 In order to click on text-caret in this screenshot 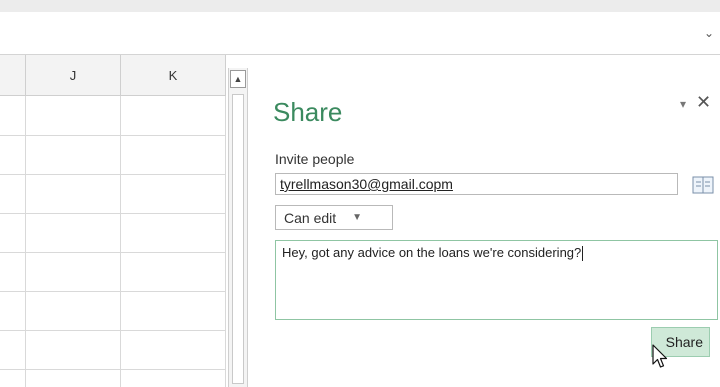, I will do `click(583, 254)`.